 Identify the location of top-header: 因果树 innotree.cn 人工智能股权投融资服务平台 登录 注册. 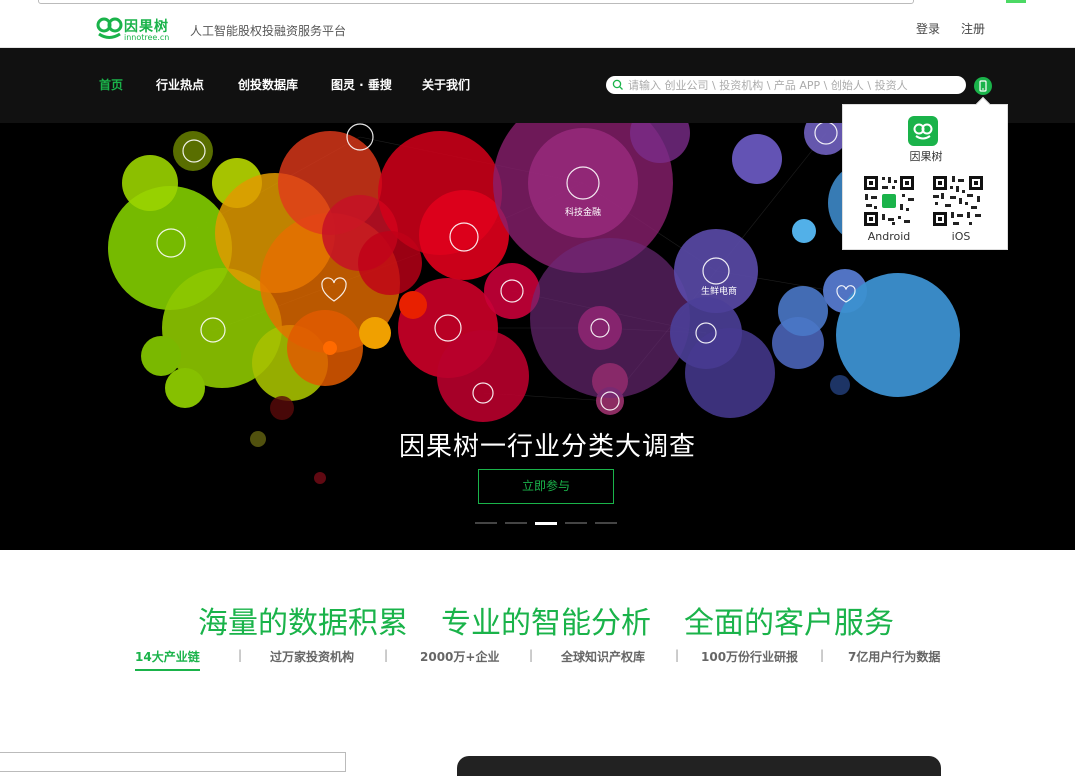
(537, 29).